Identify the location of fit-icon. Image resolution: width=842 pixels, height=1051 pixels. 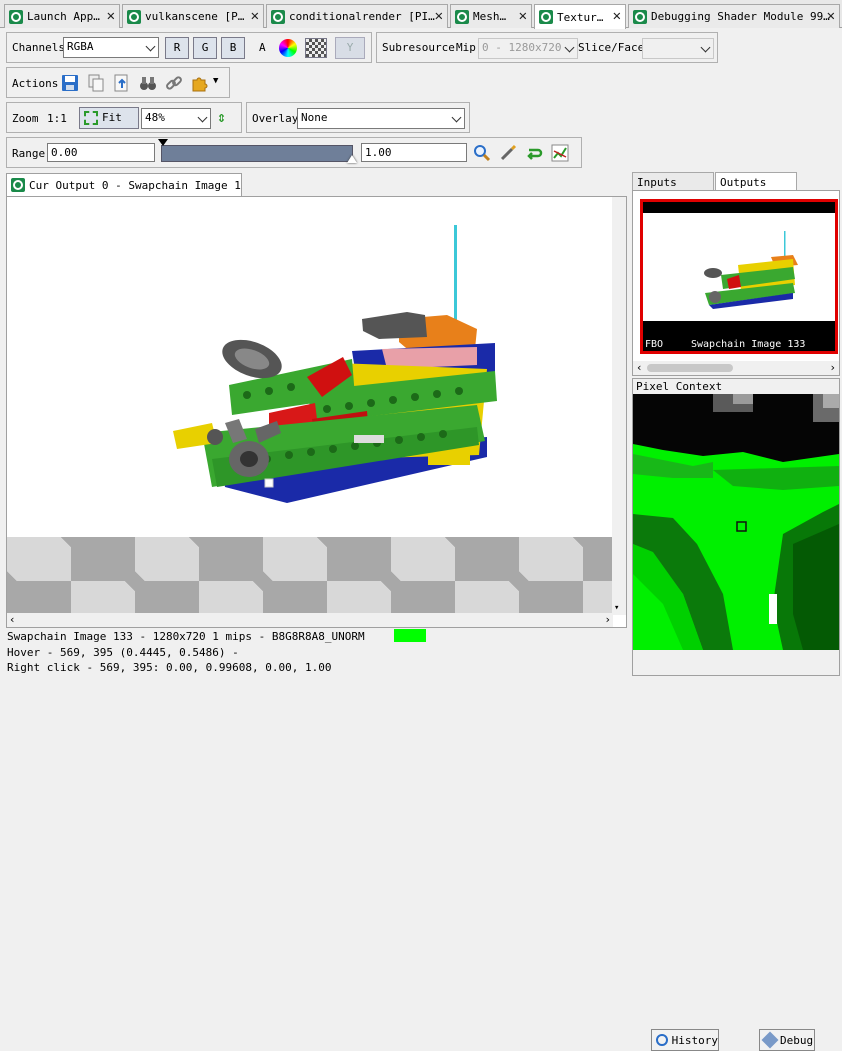
(91, 118).